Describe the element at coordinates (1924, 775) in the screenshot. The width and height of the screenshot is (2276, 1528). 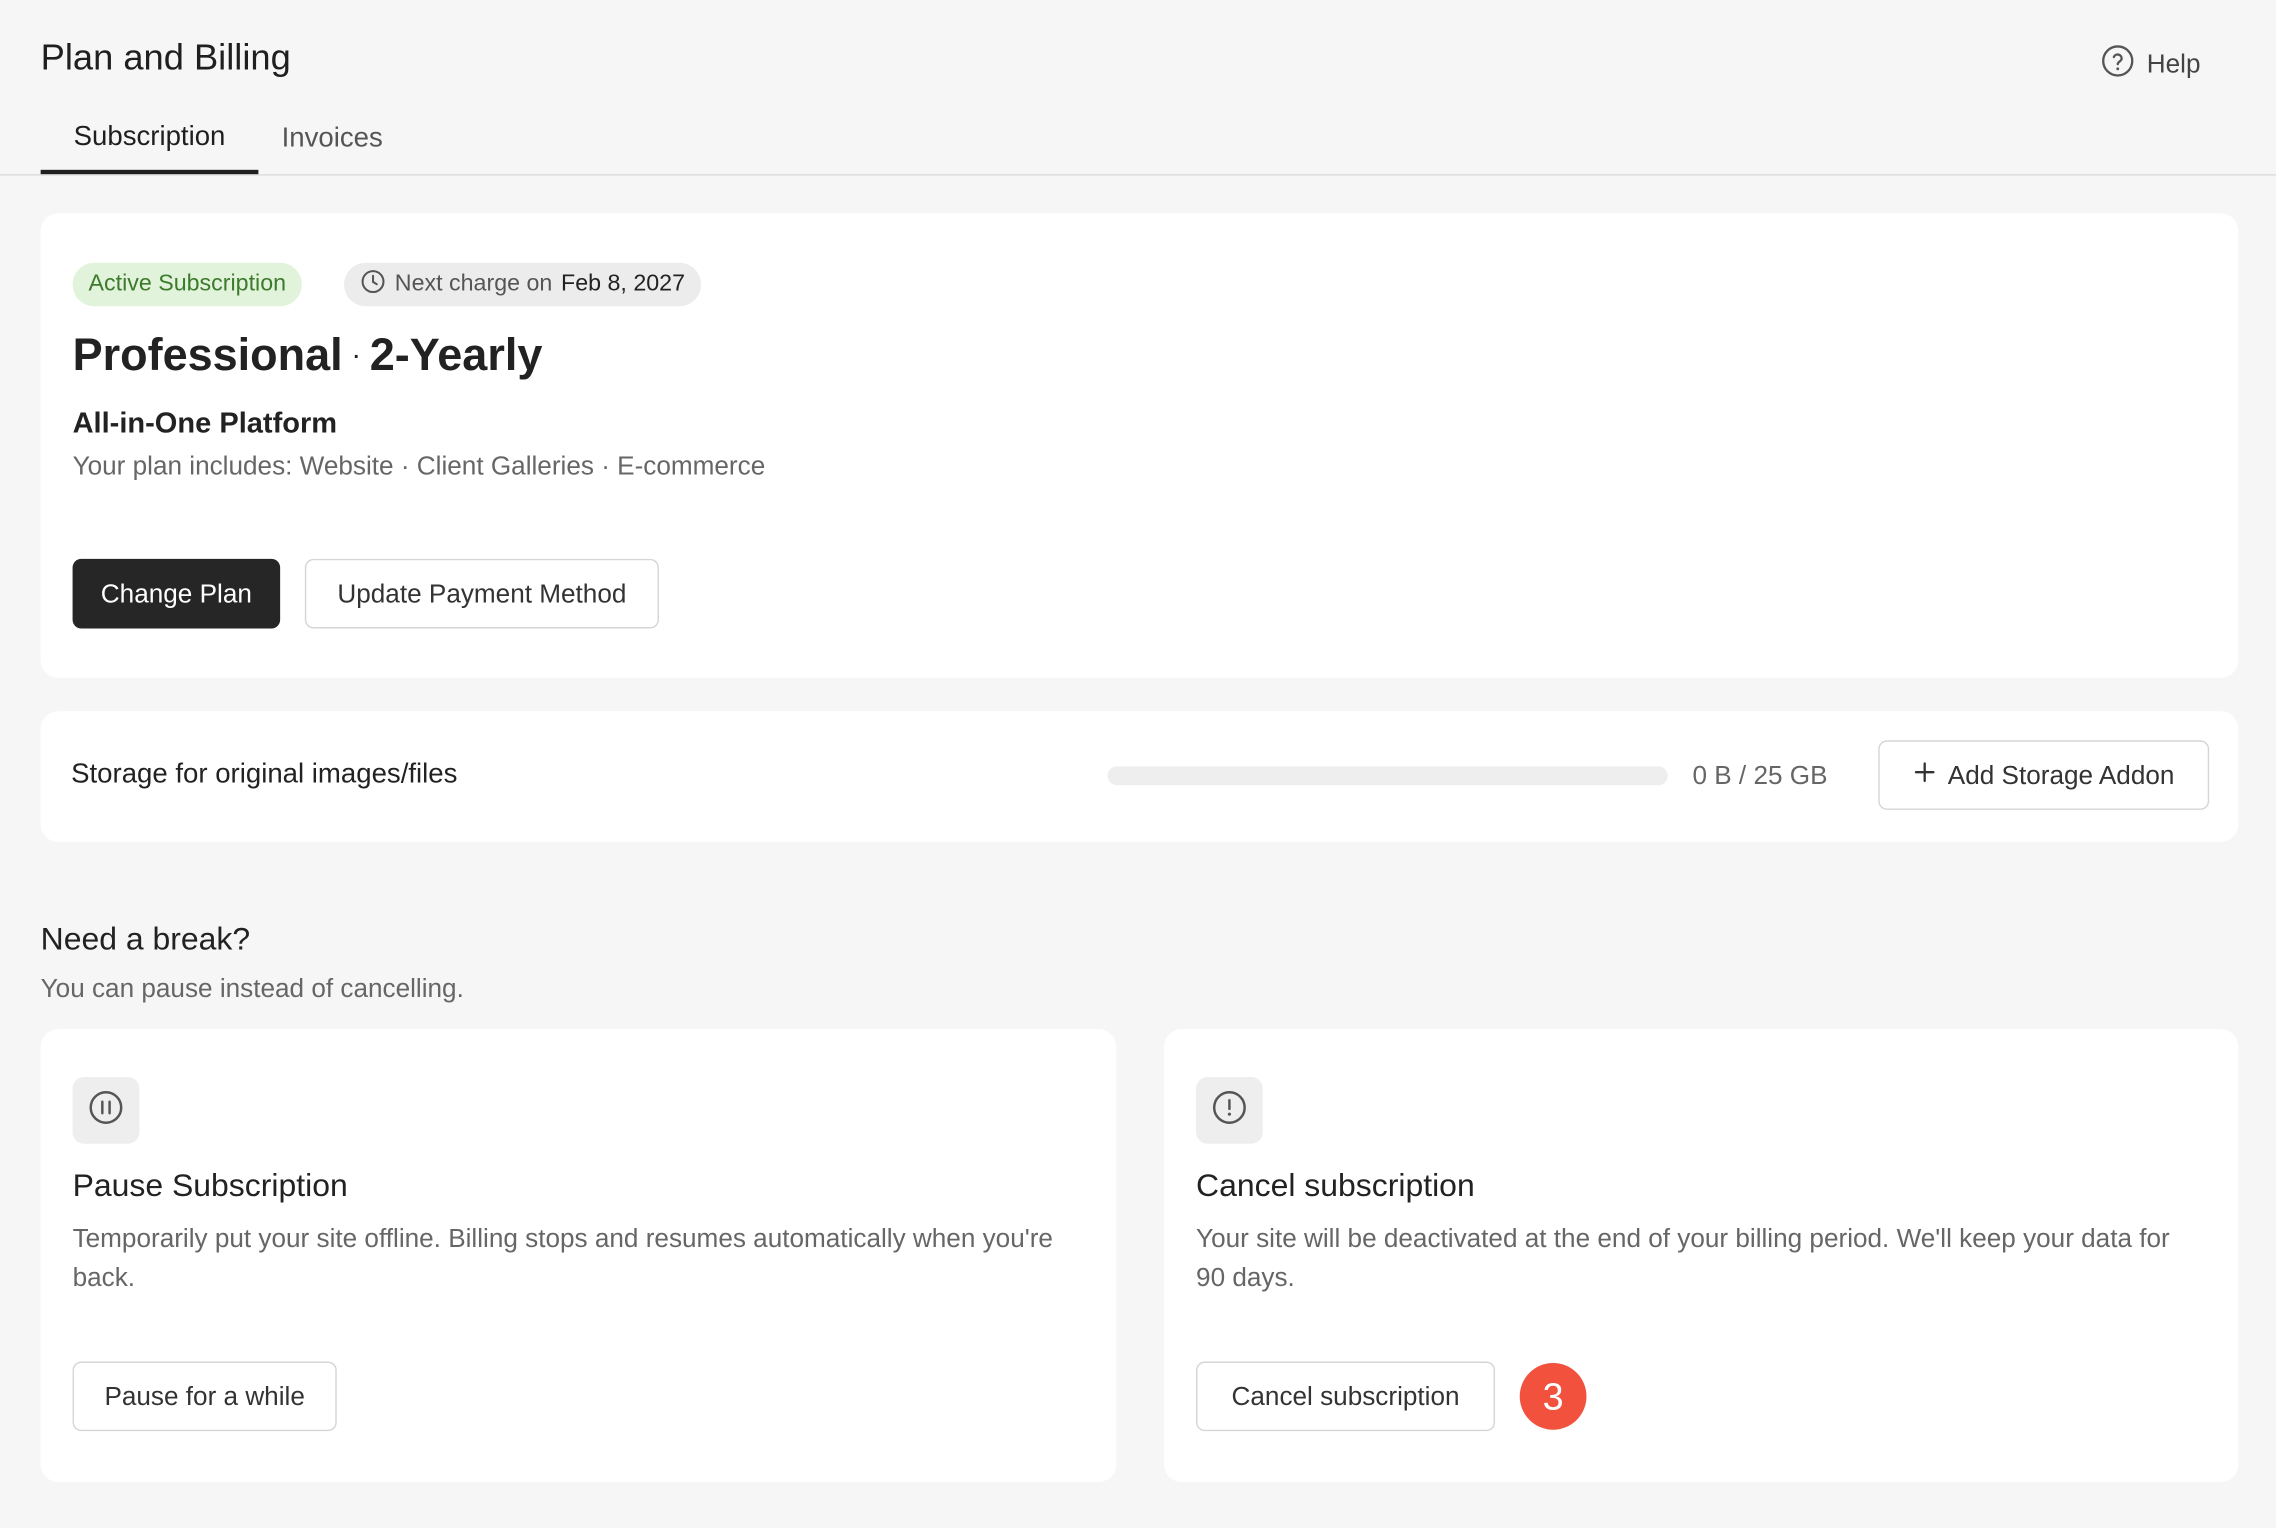
I see `plus-icon` at that location.